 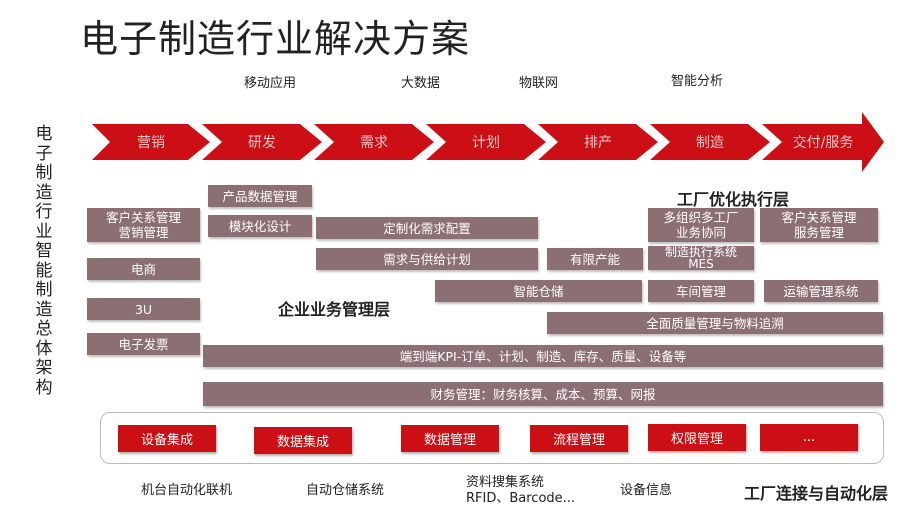 What do you see at coordinates (715, 323) in the screenshot?
I see `module-quality-trace: 全面质量管理与物料追溯` at bounding box center [715, 323].